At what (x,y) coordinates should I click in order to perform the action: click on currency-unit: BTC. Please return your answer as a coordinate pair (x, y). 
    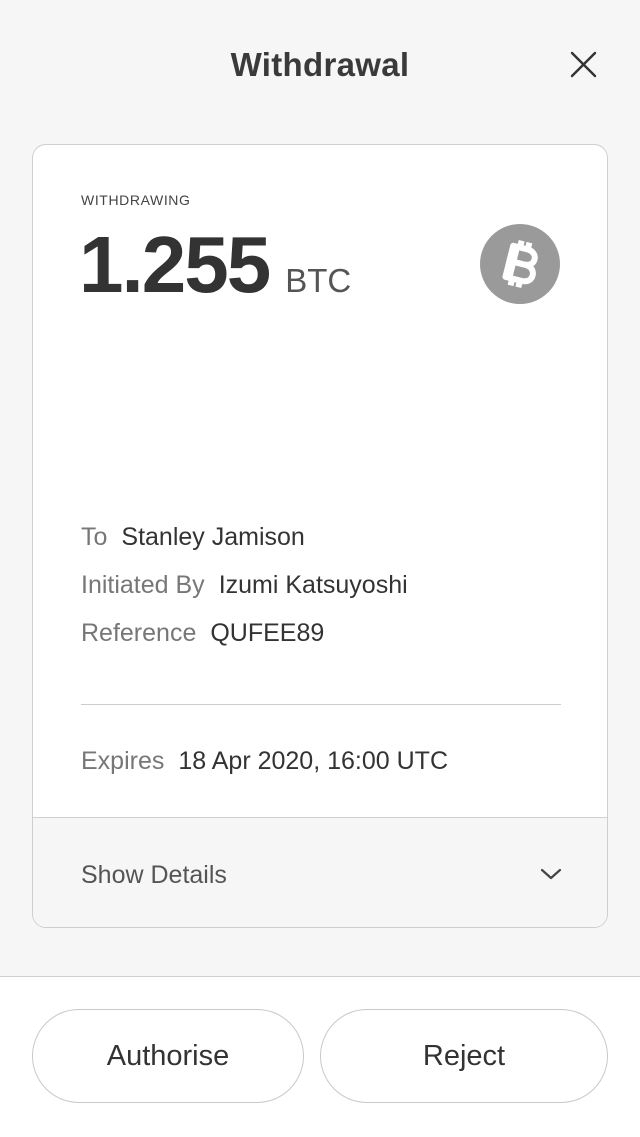
    Looking at the image, I should click on (318, 280).